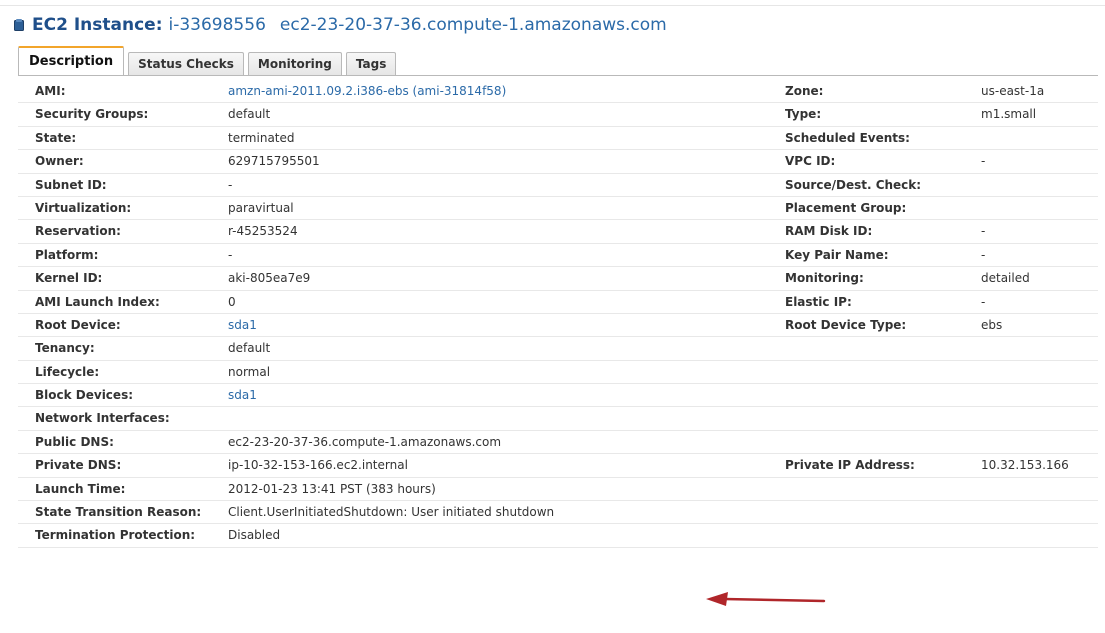 This screenshot has width=1105, height=633. What do you see at coordinates (186, 63) in the screenshot?
I see `tab-status-checks: Status Checks` at bounding box center [186, 63].